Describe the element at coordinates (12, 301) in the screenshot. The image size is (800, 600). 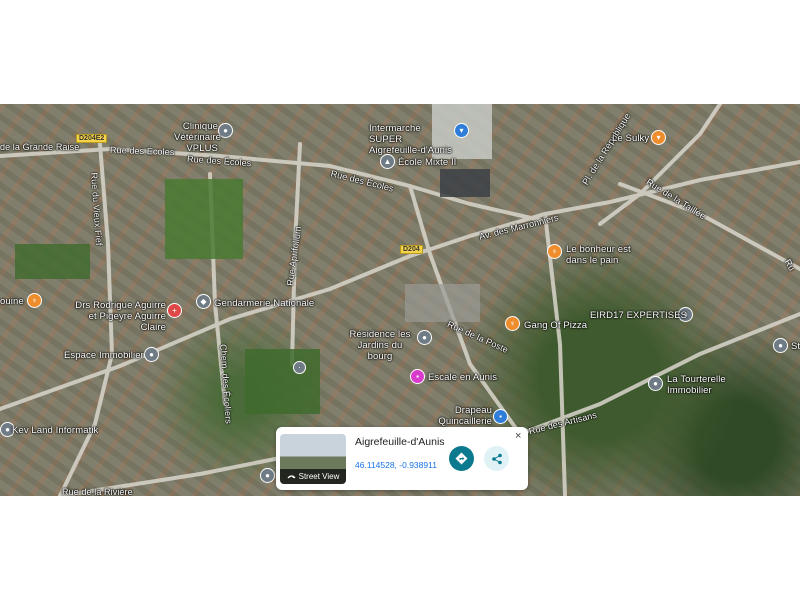
I see `place-label-ouine: ouine` at that location.